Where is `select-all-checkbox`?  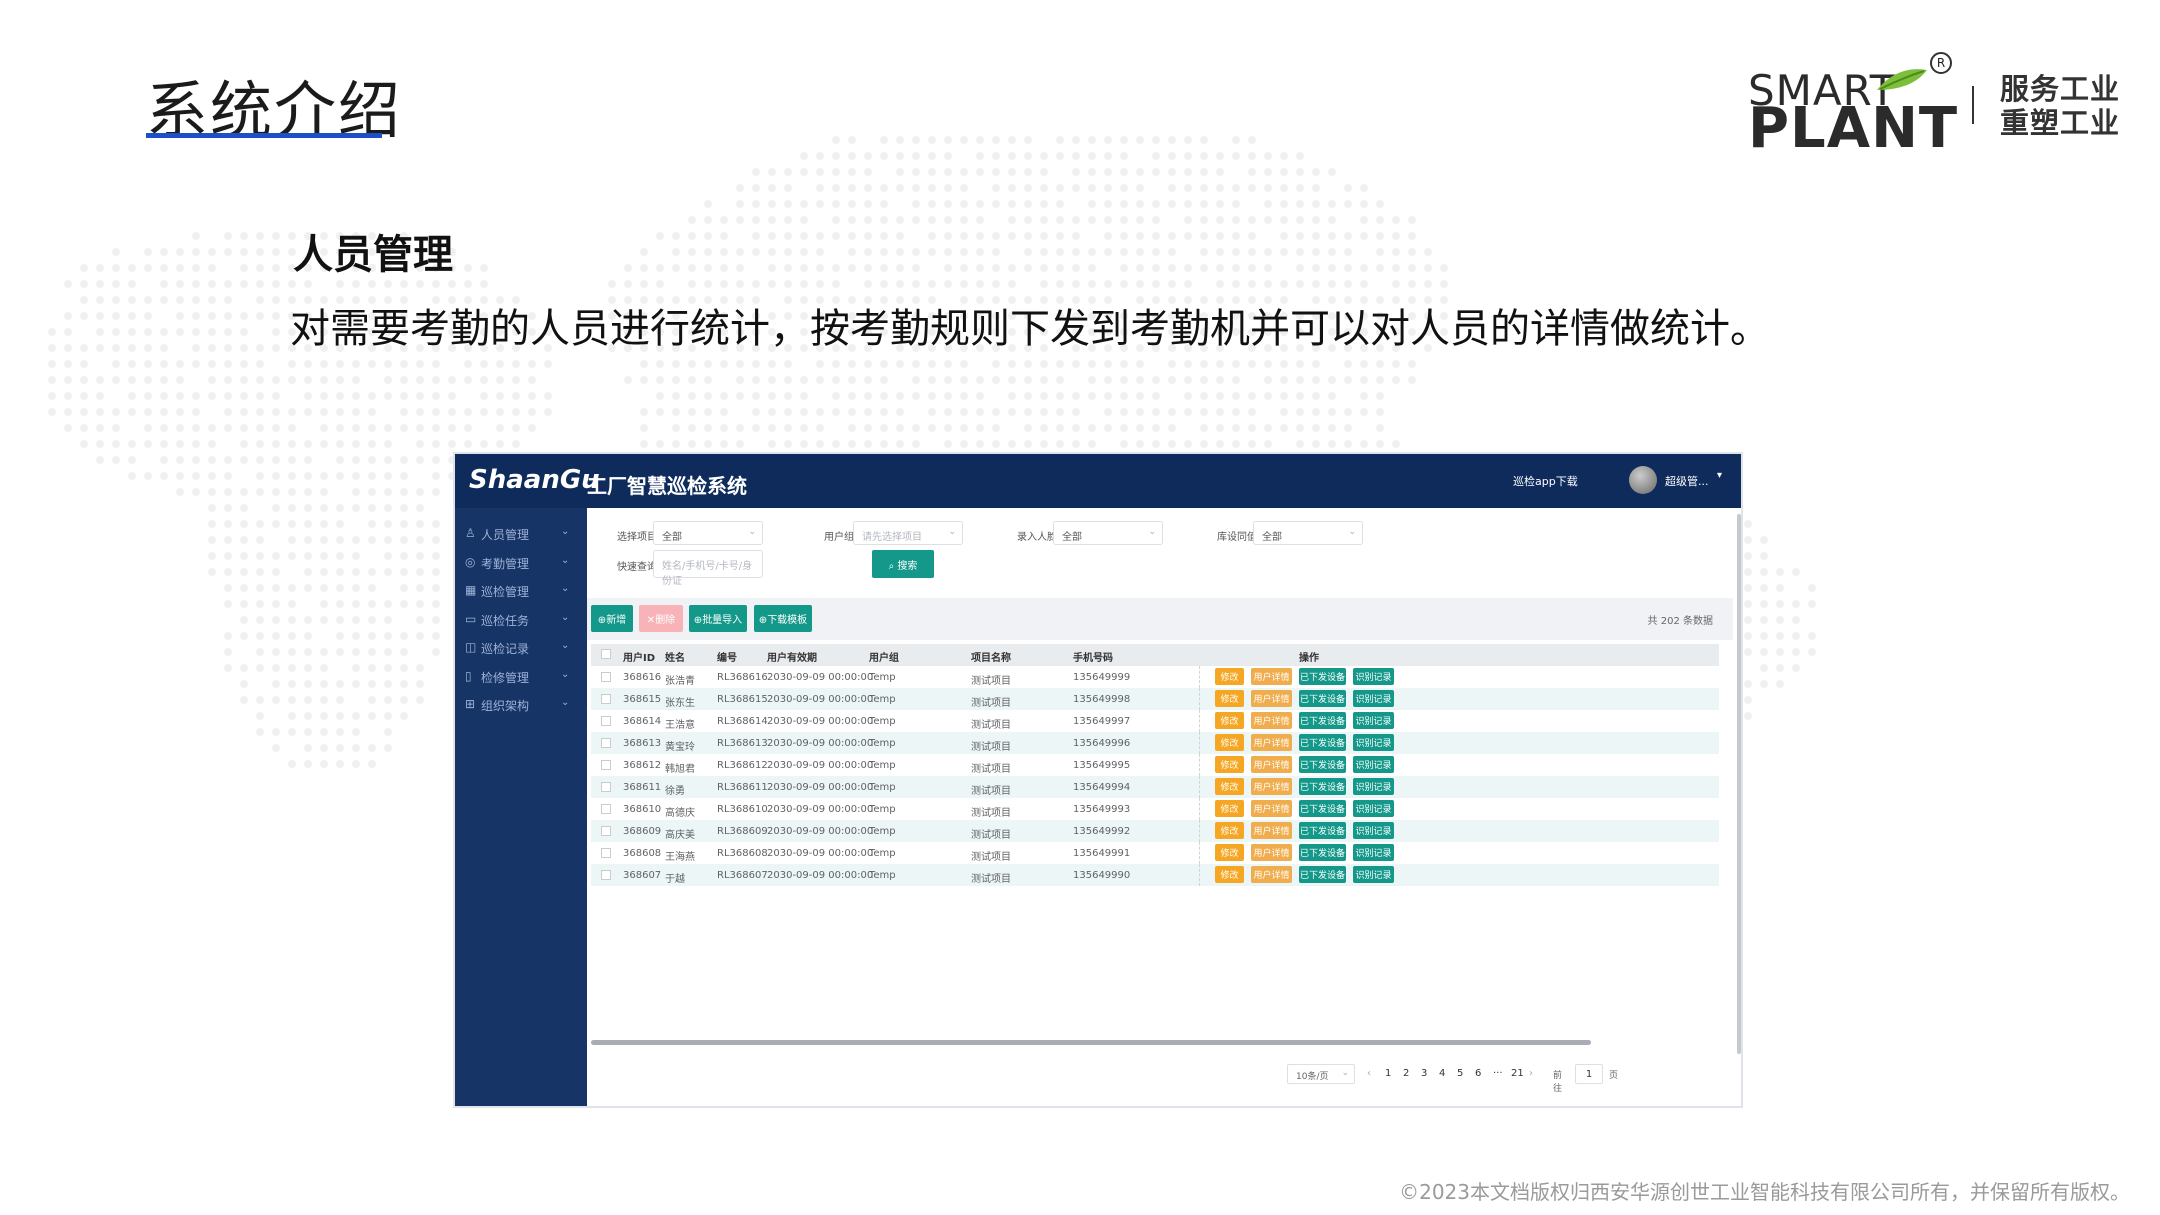
select-all-checkbox is located at coordinates (606, 654).